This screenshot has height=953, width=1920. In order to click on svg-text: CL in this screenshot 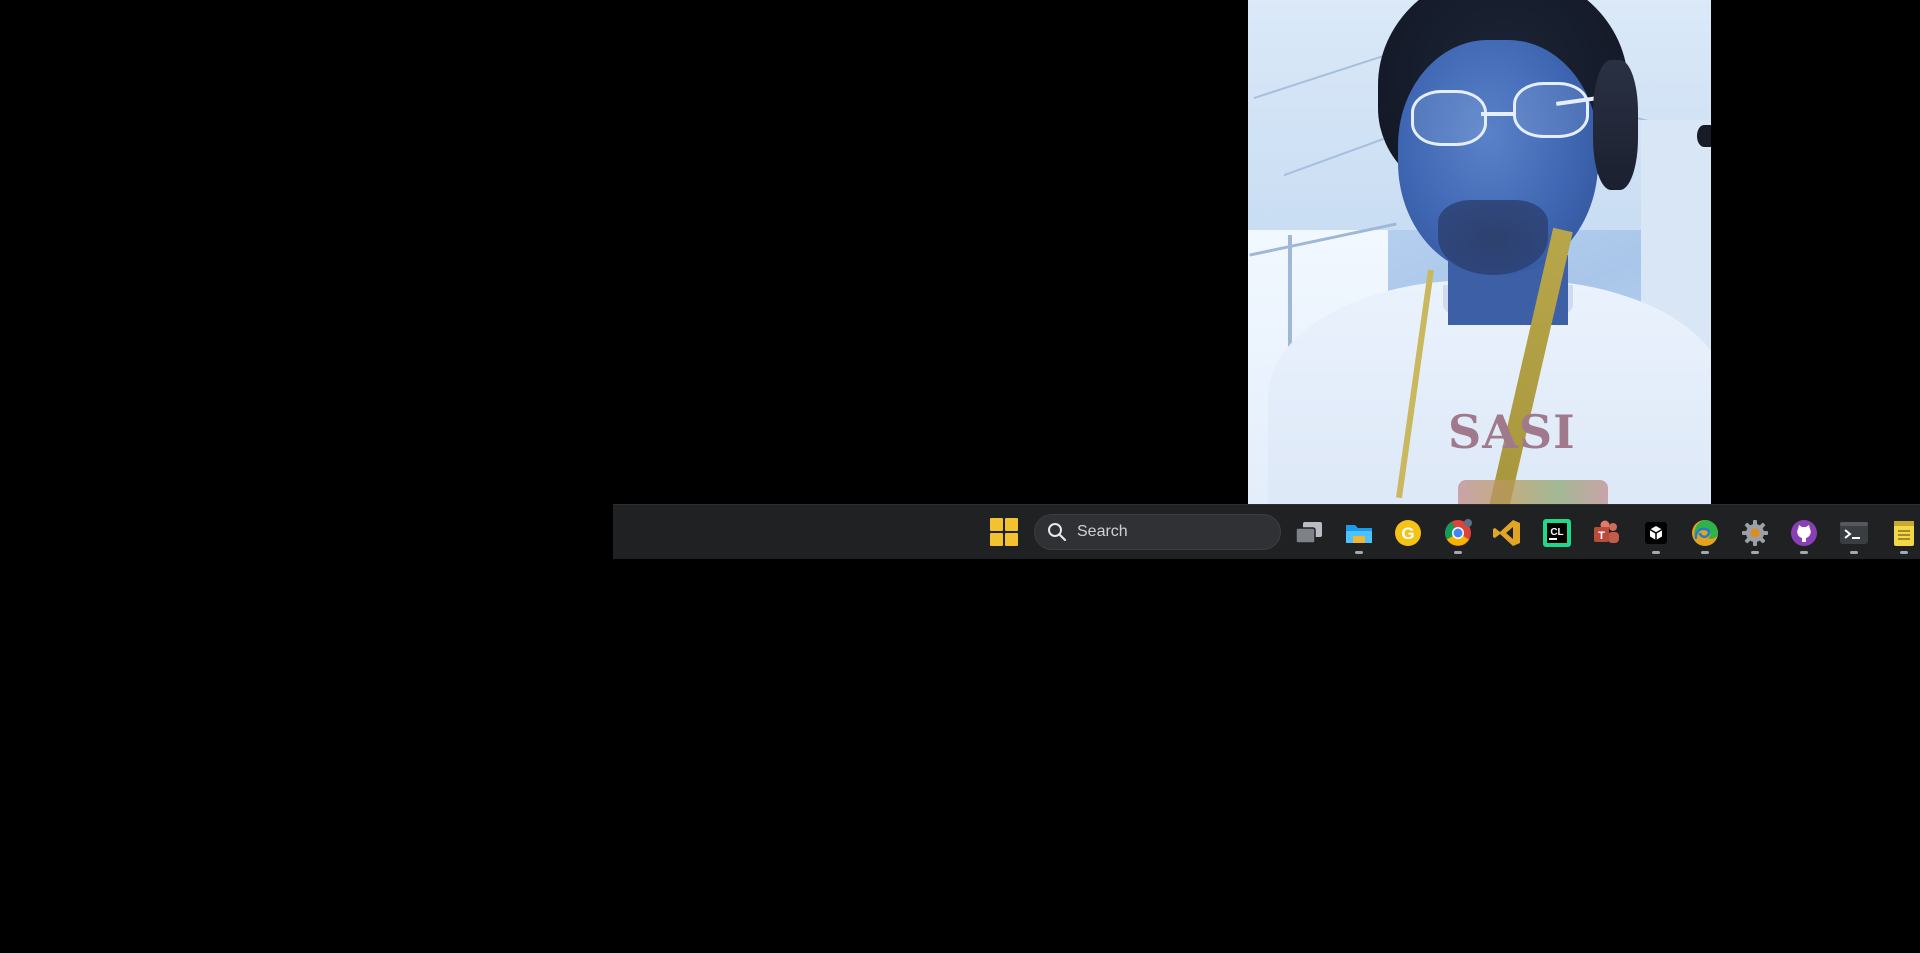, I will do `click(1556, 532)`.